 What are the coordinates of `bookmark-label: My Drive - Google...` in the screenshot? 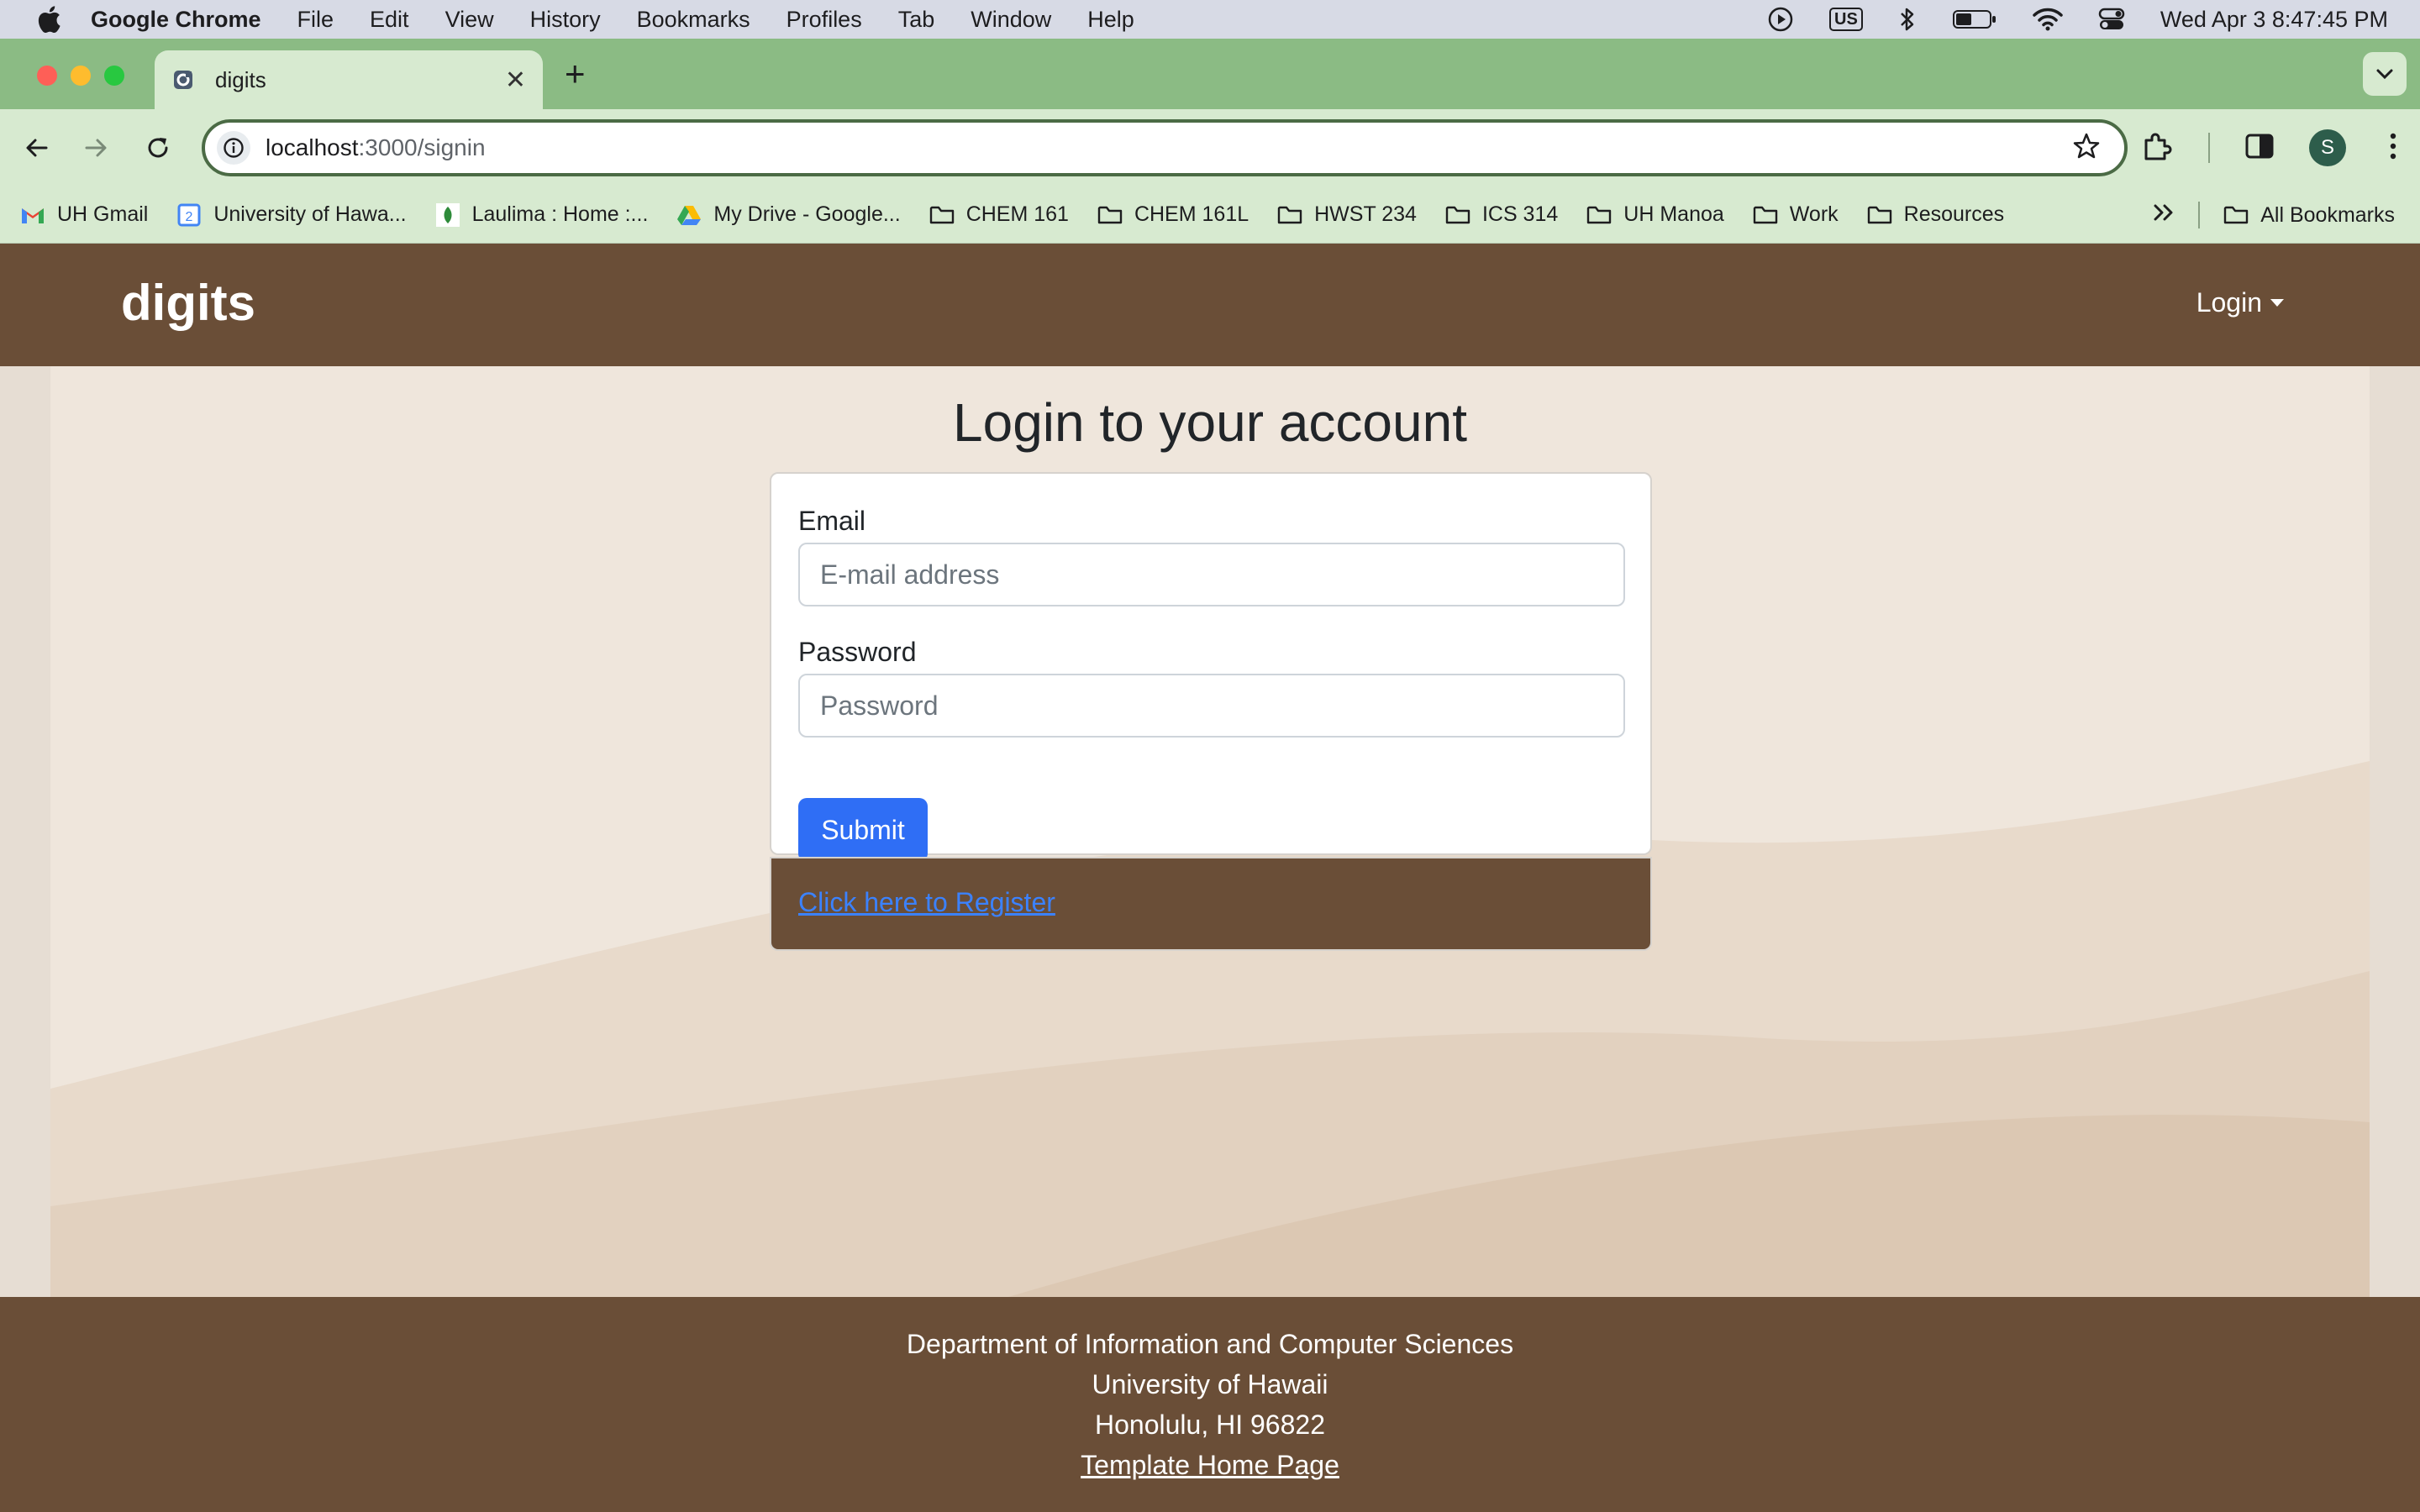 It's located at (807, 214).